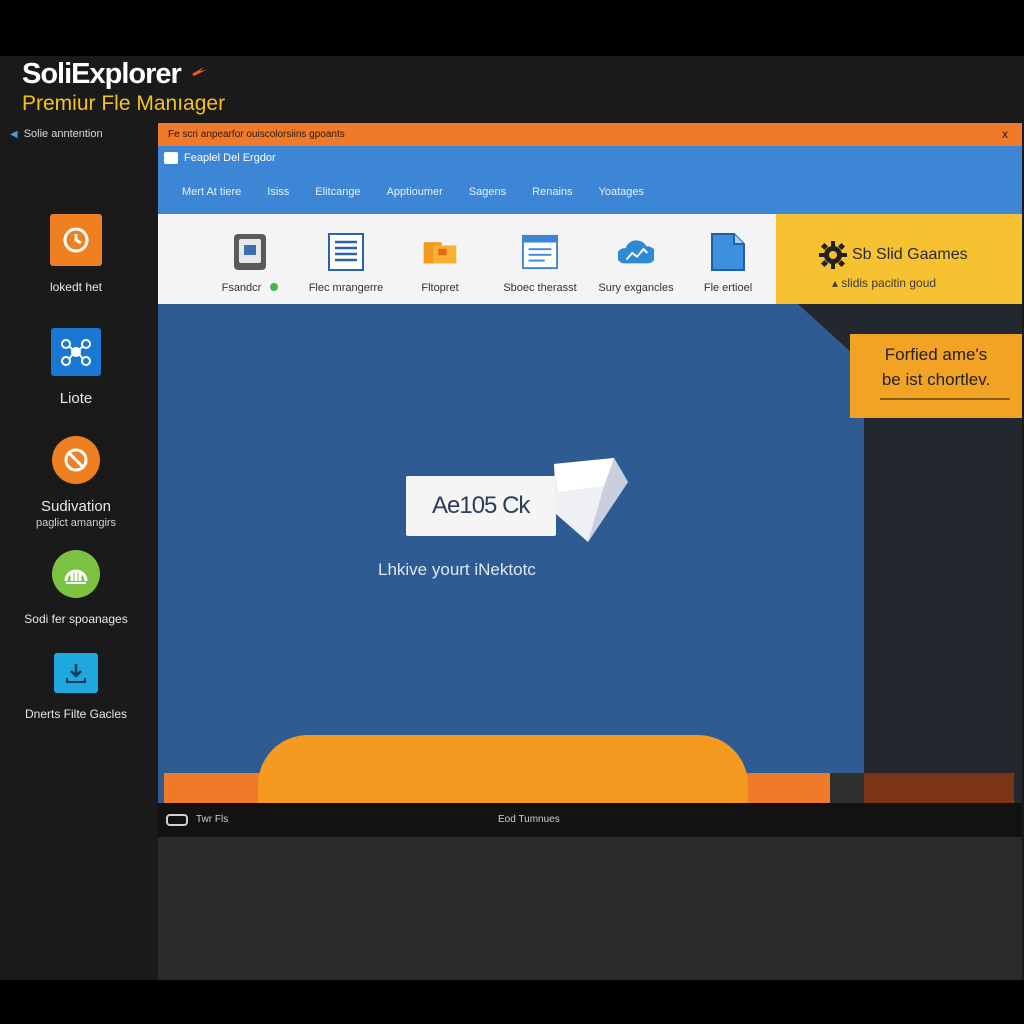  I want to click on tool-file-manager: Flec mrangerre, so click(346, 263).